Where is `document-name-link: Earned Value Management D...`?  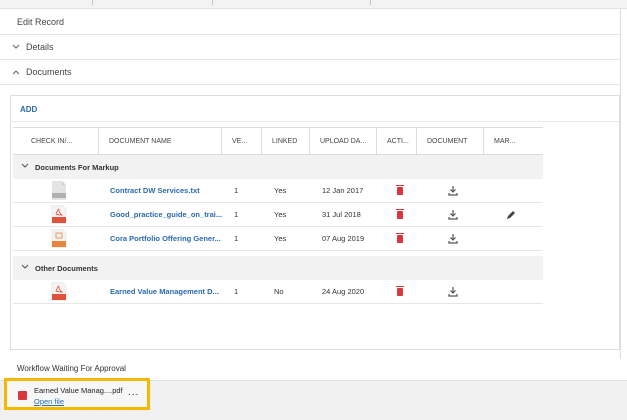
document-name-link: Earned Value Management D... is located at coordinates (164, 291).